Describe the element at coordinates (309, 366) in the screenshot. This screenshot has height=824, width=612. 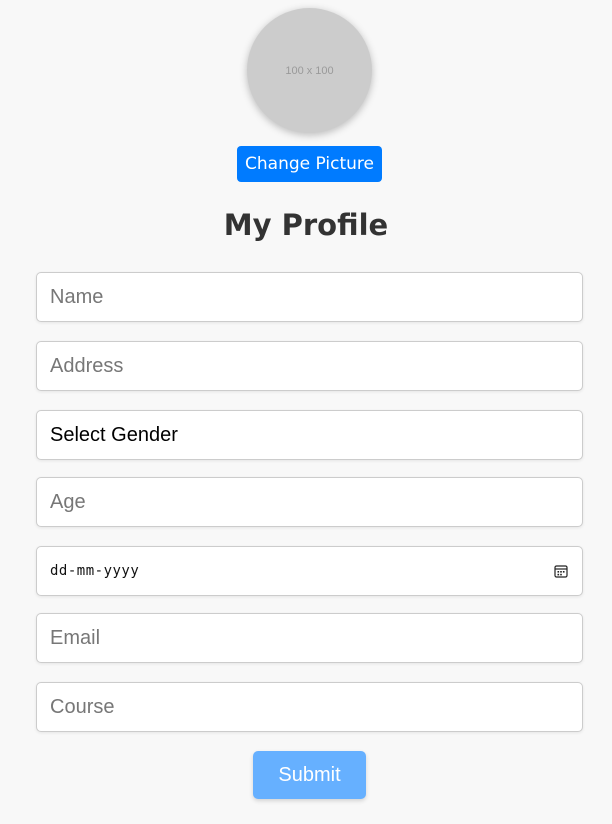
I see `address-input` at that location.